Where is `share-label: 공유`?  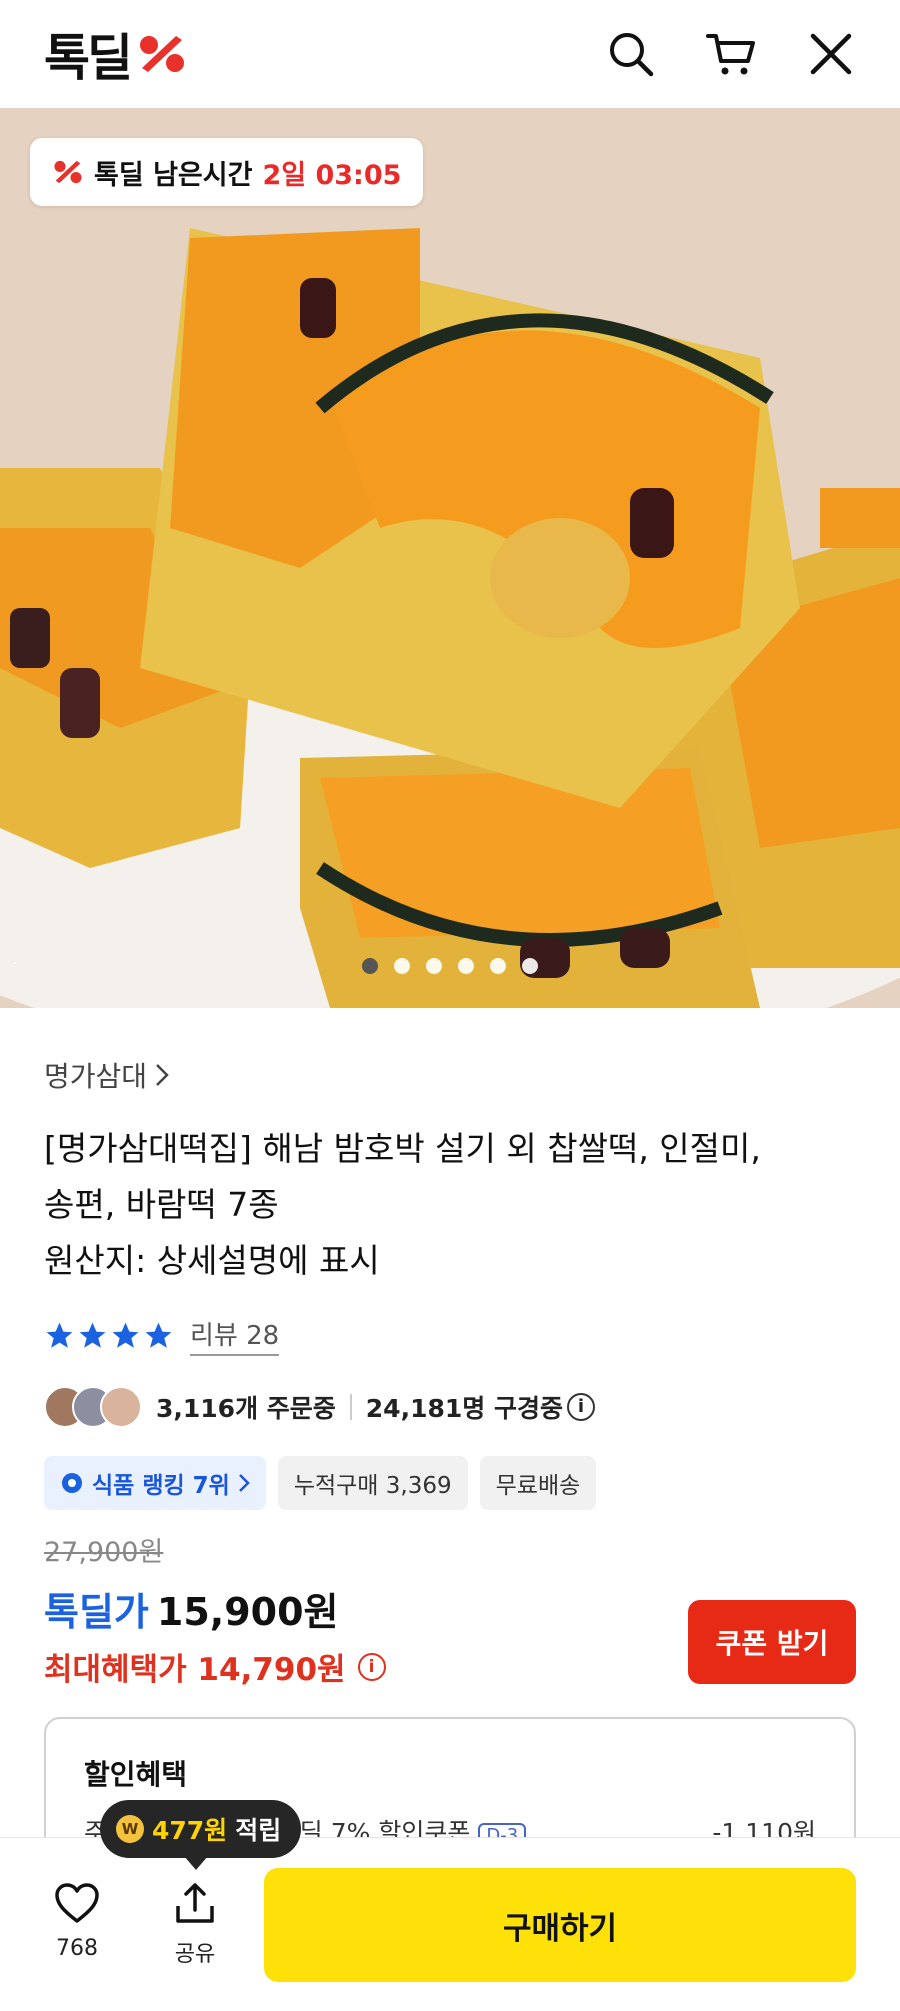
share-label: 공유 is located at coordinates (195, 1954).